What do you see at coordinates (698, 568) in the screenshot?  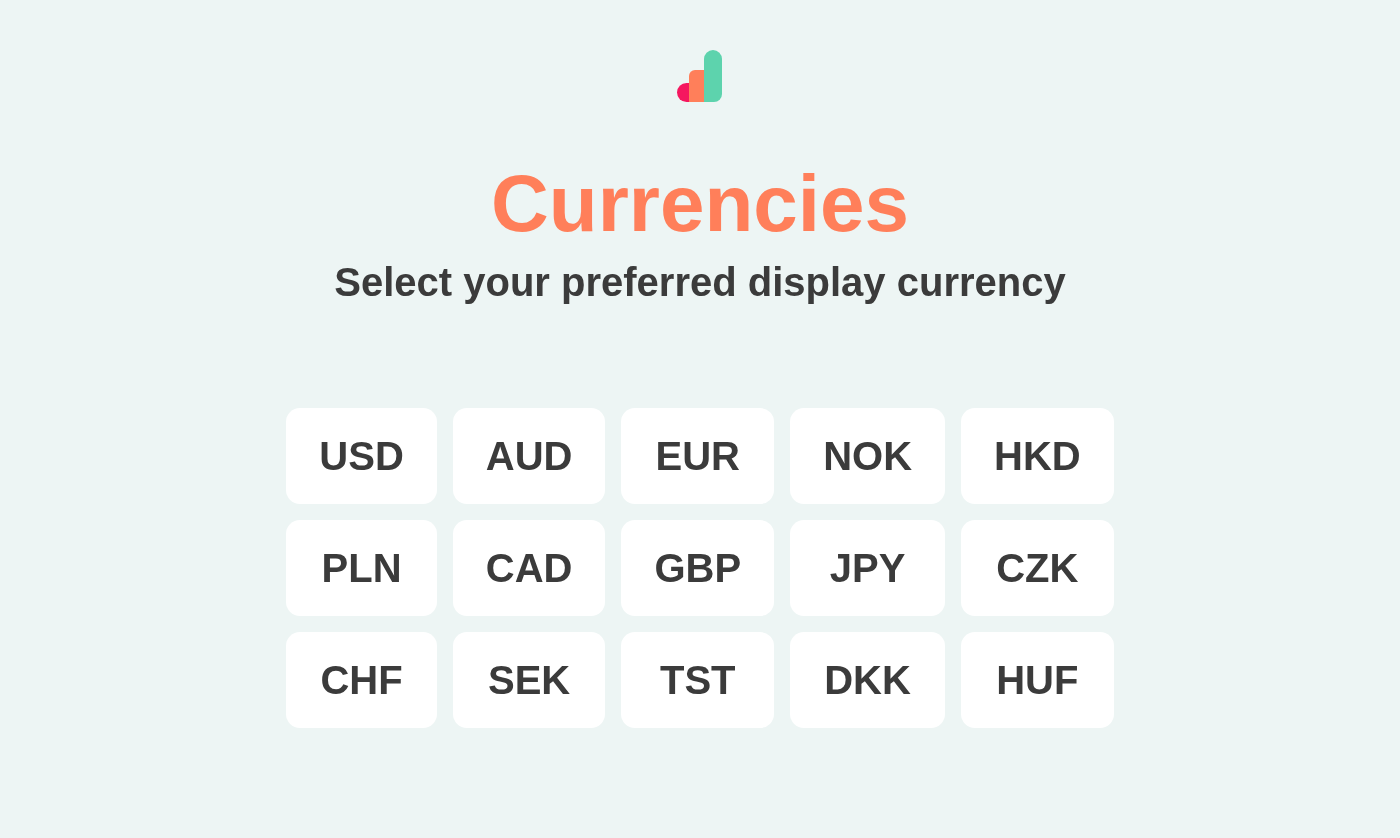 I see `currency-button: GBP` at bounding box center [698, 568].